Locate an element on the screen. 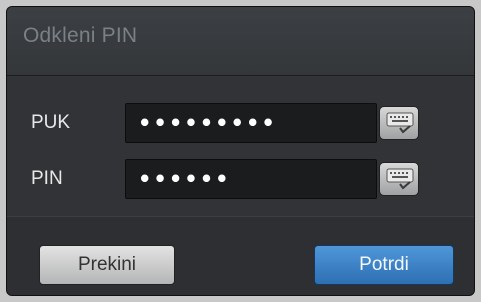 The width and height of the screenshot is (481, 302). dialog-title: Odkleni PIN is located at coordinates (80, 35).